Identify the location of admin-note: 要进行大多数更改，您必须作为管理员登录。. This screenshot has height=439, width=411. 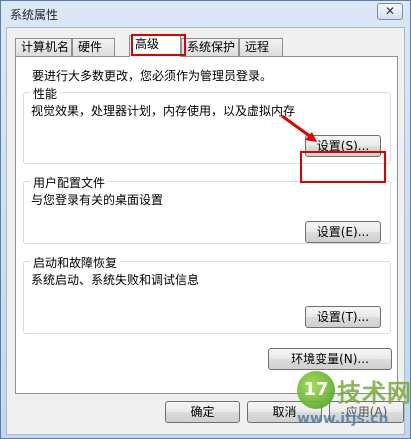
(152, 76).